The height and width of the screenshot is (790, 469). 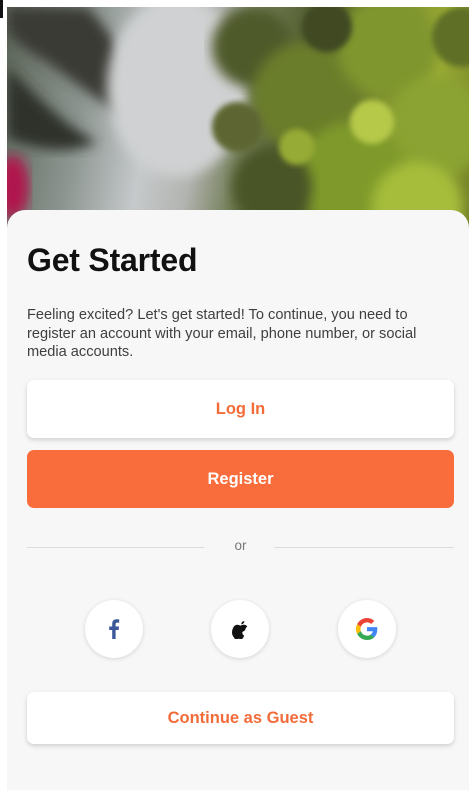 I want to click on apple-login-button, so click(x=240, y=629).